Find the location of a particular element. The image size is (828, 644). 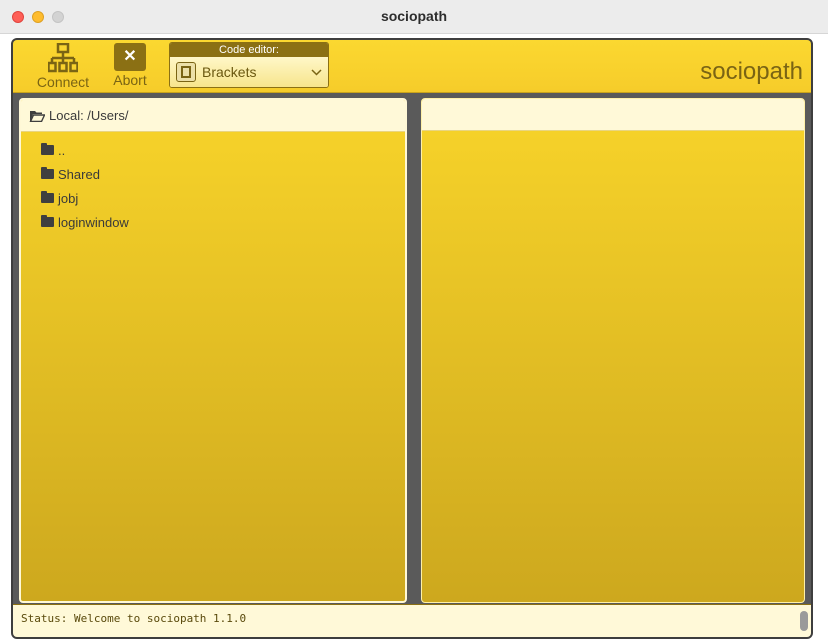

folder-open-icon is located at coordinates (37, 116).